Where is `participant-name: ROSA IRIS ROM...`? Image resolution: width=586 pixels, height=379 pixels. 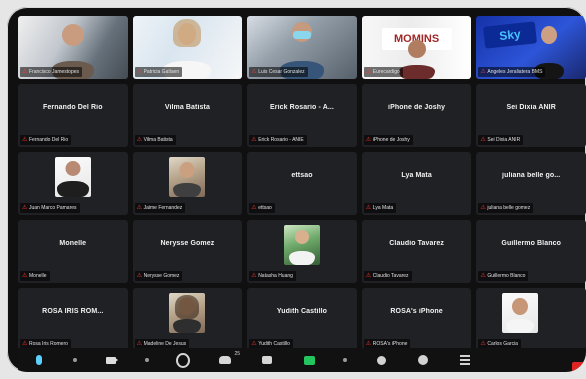 participant-name: ROSA IRIS ROM... is located at coordinates (73, 311).